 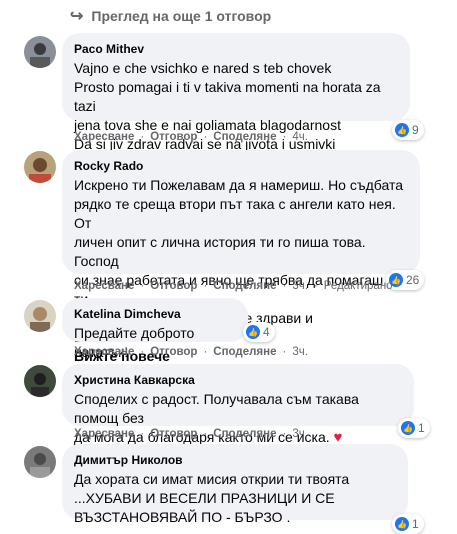 I want to click on comment-author: Rocky Rado, so click(x=241, y=166).